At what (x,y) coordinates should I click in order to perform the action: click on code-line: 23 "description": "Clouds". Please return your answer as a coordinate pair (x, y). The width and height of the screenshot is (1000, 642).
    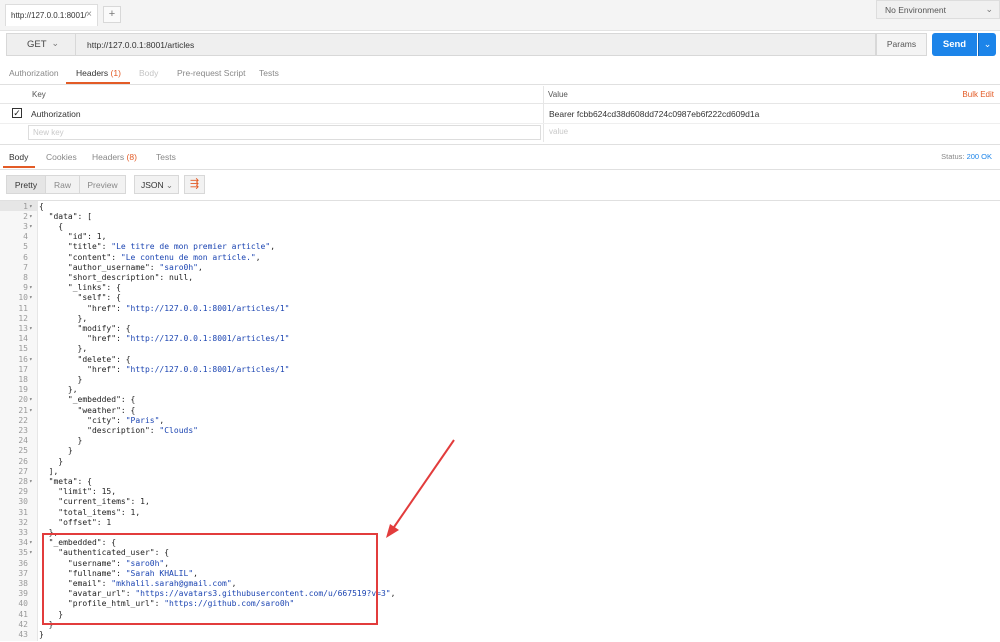
    Looking at the image, I should click on (500, 431).